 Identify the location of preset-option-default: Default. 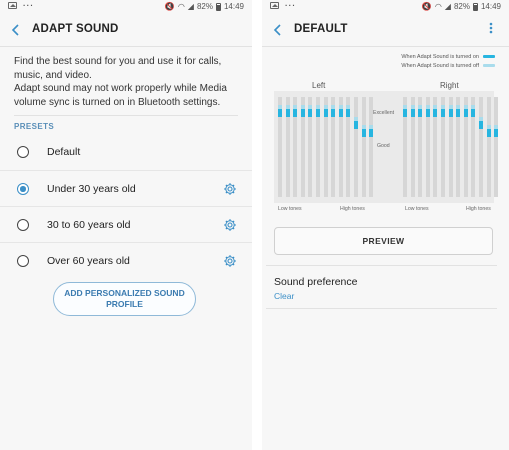
(126, 152).